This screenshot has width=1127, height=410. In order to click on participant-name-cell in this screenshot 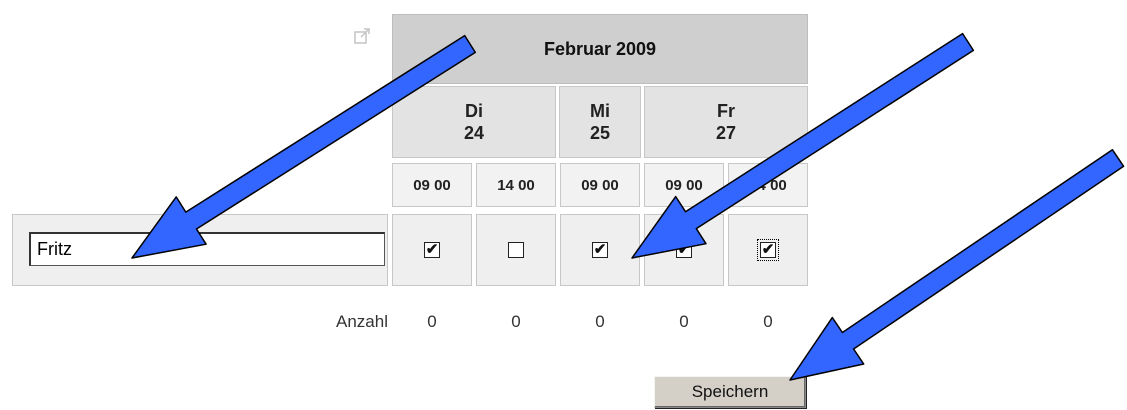, I will do `click(200, 250)`.